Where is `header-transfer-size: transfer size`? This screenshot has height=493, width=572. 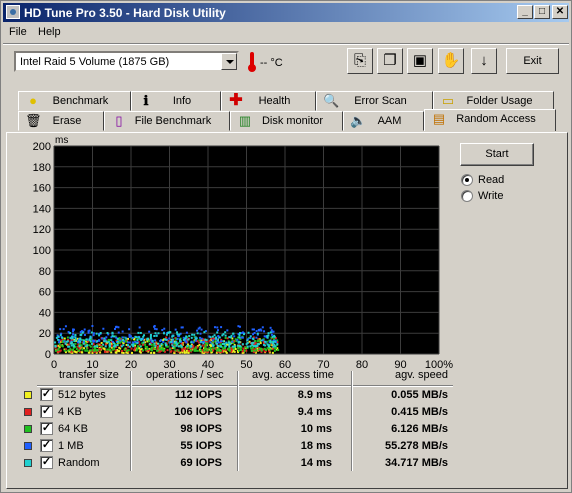 header-transfer-size: transfer size is located at coordinates (89, 375).